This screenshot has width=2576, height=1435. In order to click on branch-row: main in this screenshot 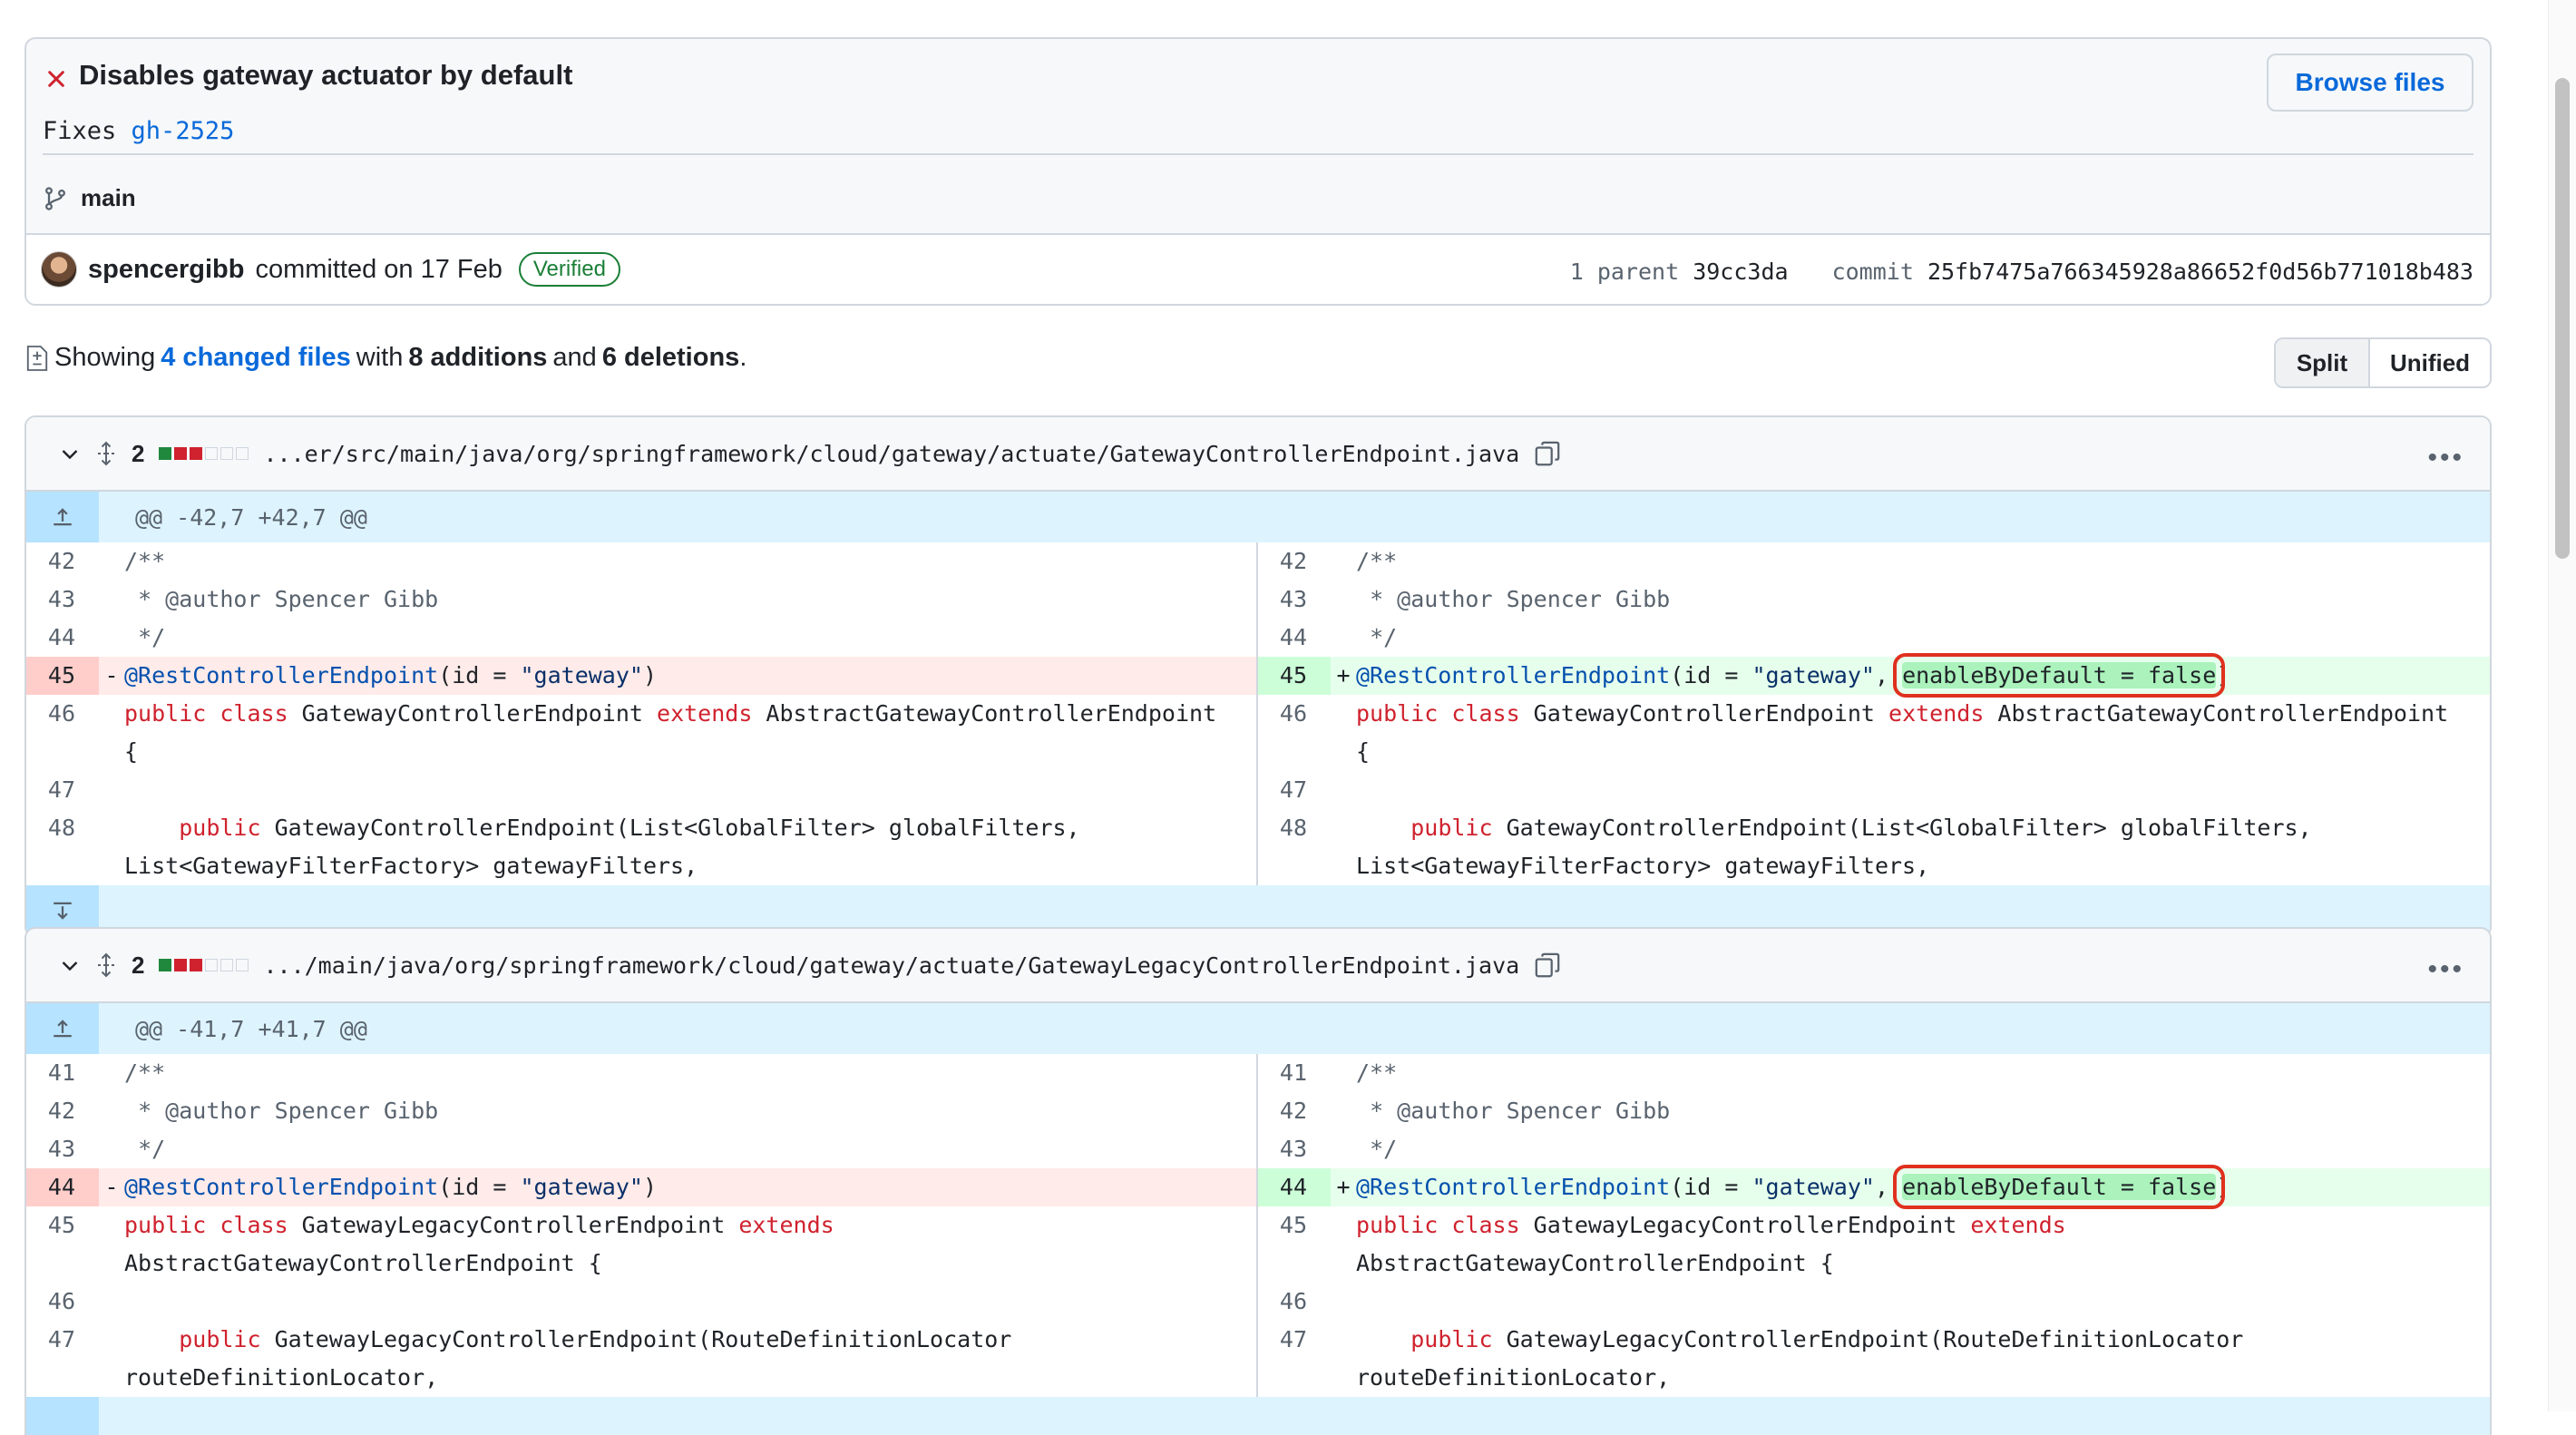, I will do `click(89, 198)`.